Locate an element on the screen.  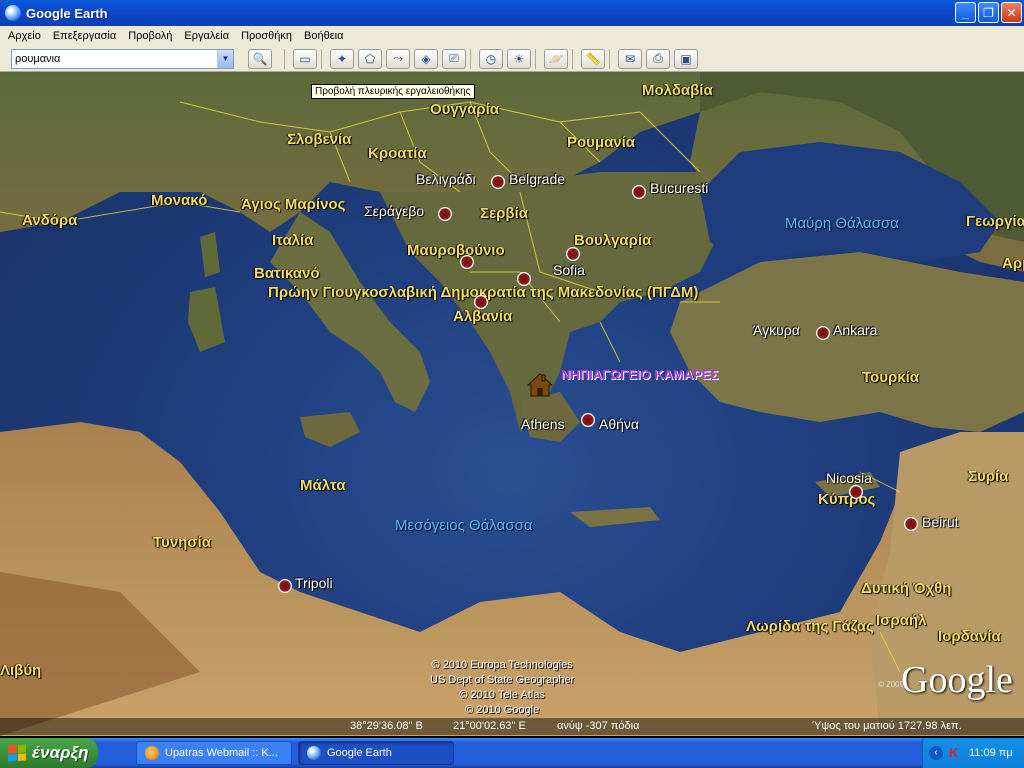
map-label-syria: Συρία is located at coordinates (988, 476).